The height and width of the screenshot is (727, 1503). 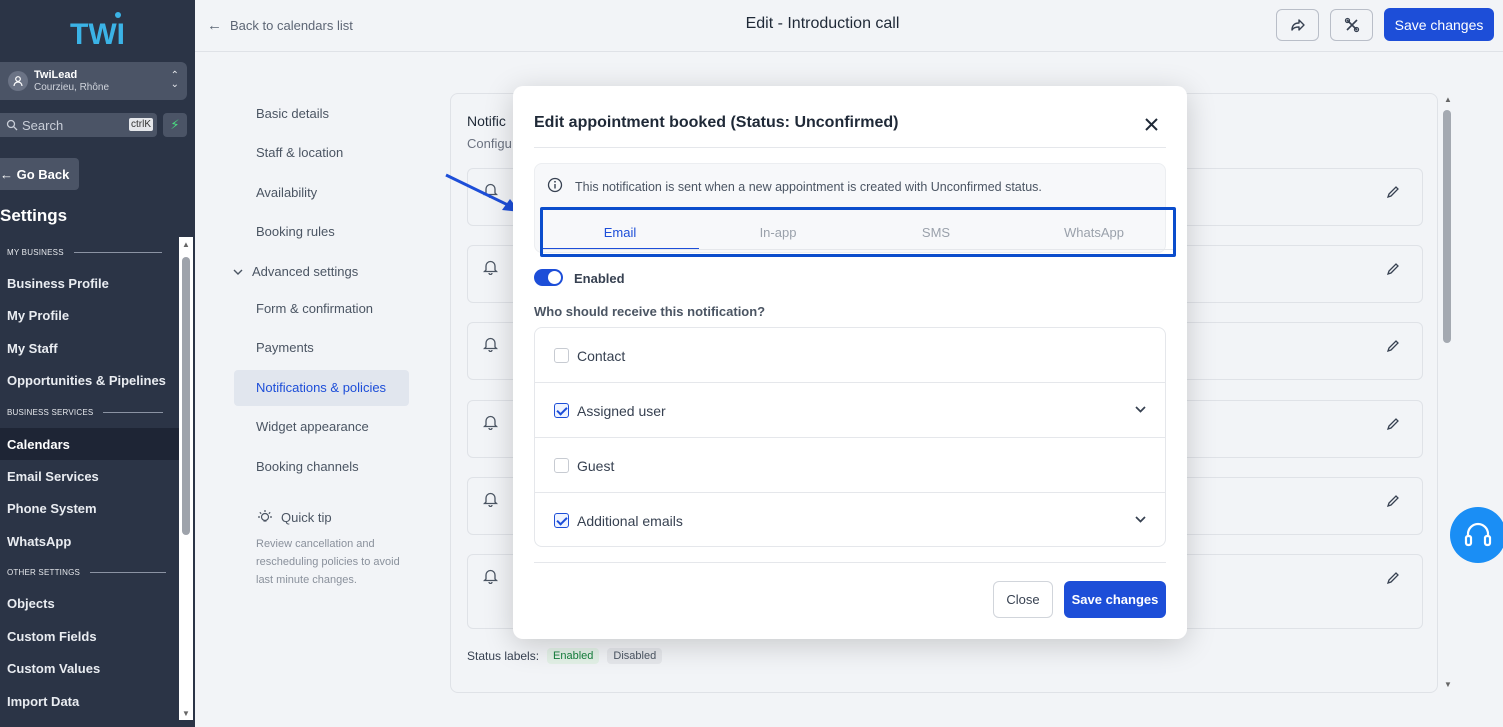 What do you see at coordinates (295, 231) in the screenshot?
I see `subnav-booking-rules: Booking rules` at bounding box center [295, 231].